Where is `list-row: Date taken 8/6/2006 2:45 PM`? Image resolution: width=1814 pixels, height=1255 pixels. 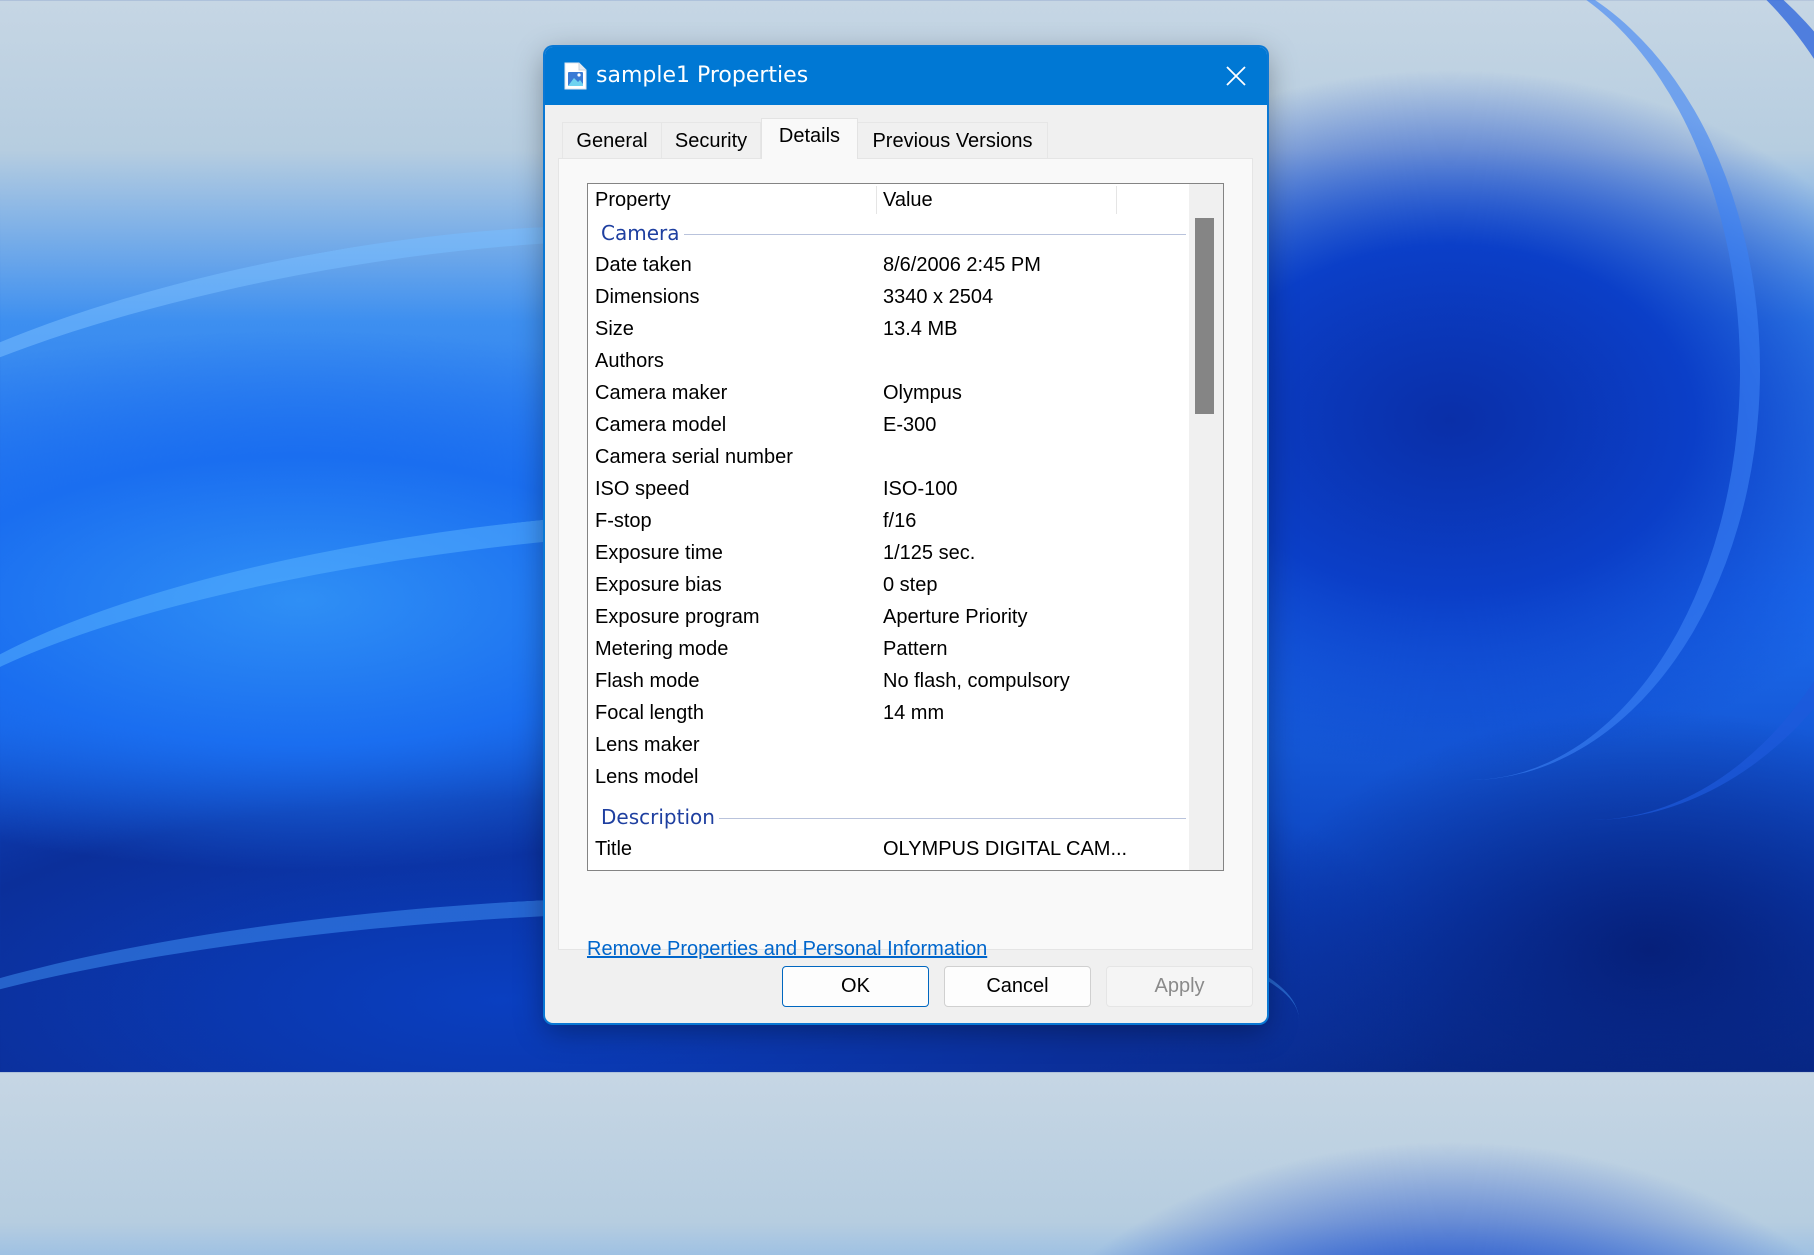
list-row: Date taken 8/6/2006 2:45 PM is located at coordinates (887, 265).